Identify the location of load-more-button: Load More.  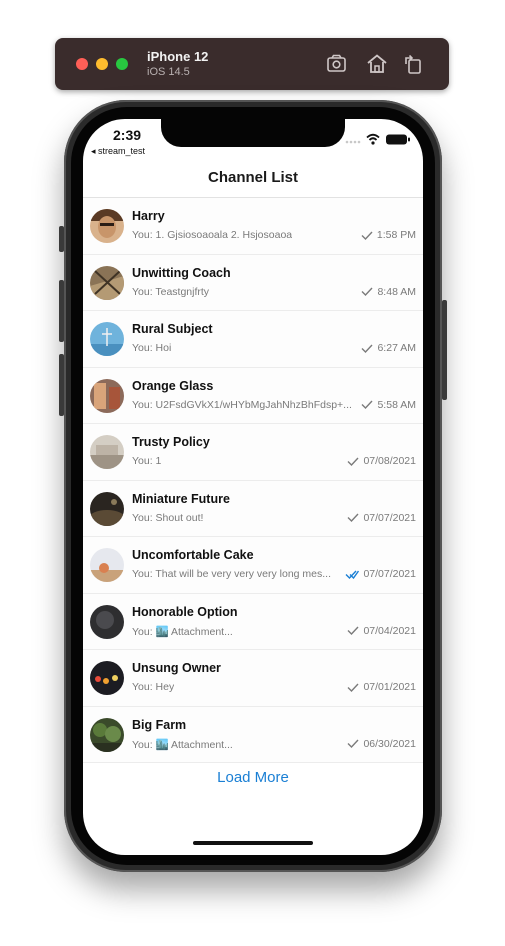
(253, 777).